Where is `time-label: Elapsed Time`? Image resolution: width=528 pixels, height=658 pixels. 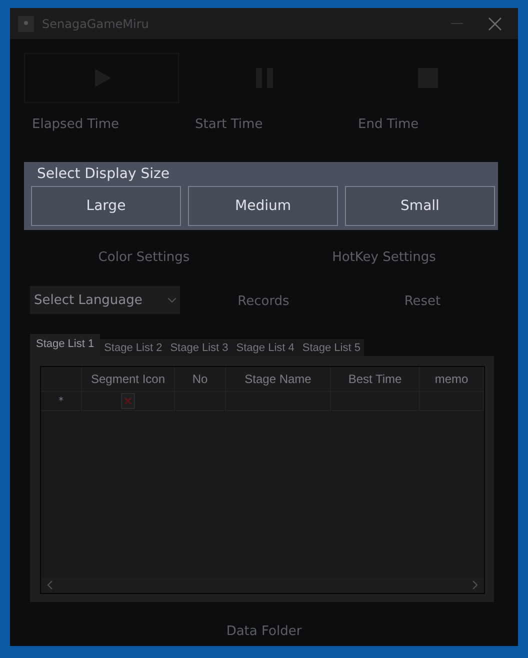 time-label: Elapsed Time is located at coordinates (75, 124).